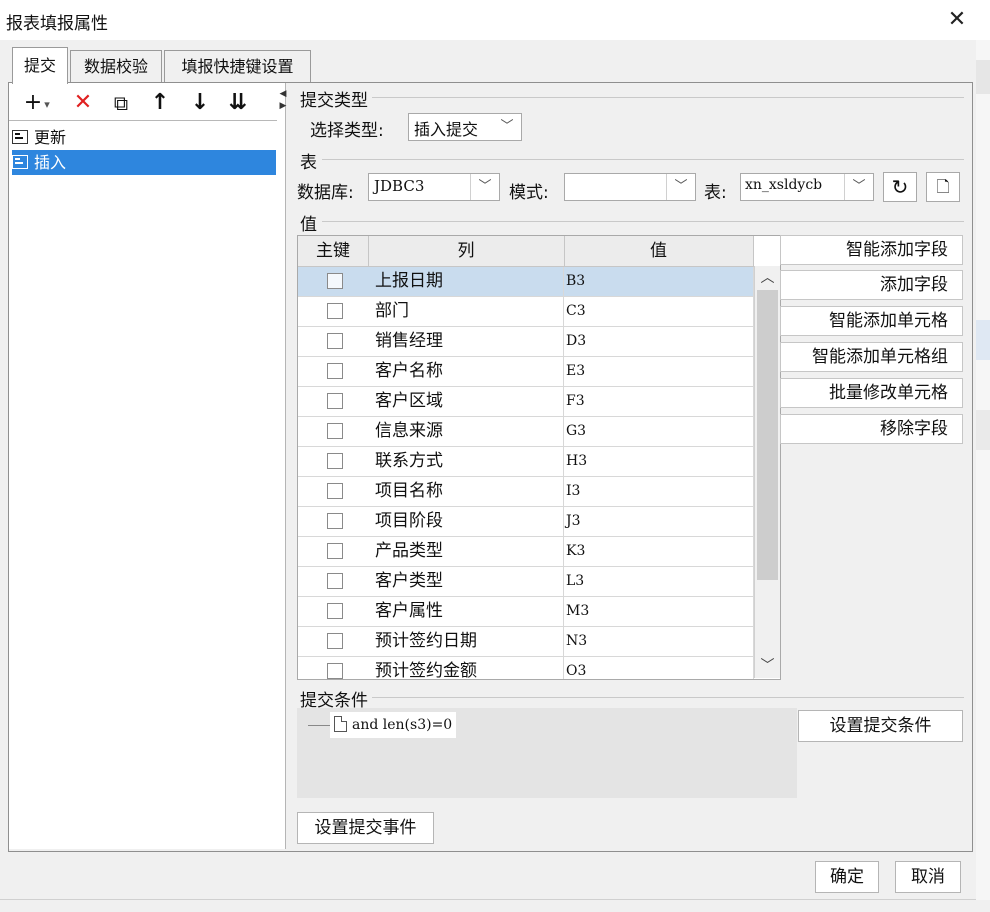  Describe the element at coordinates (715, 193) in the screenshot. I see `table-label: 表:` at that location.